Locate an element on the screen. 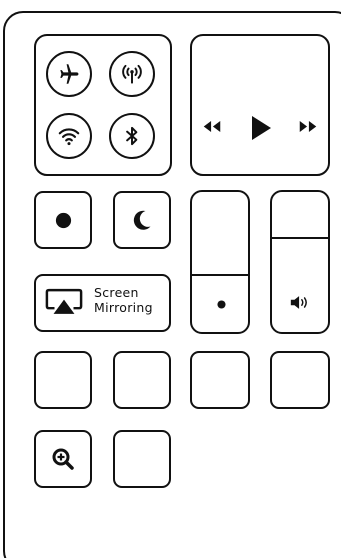  brightness-fill-level is located at coordinates (220, 275).